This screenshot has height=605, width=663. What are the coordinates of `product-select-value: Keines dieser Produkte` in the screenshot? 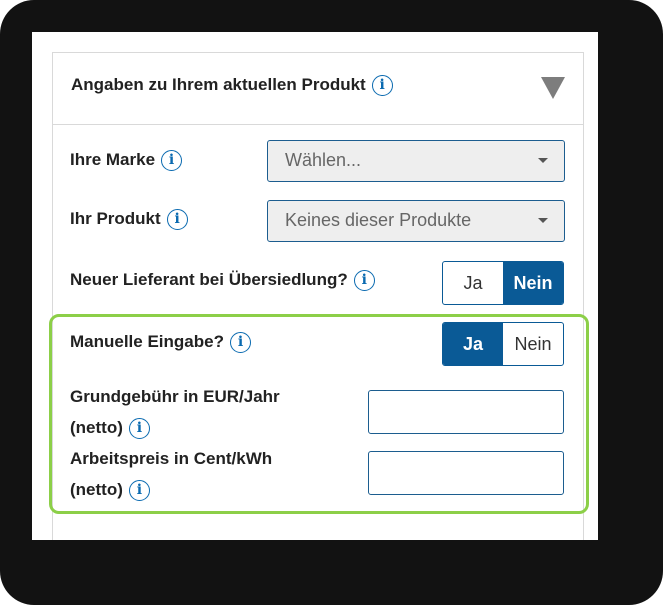 It's located at (378, 220).